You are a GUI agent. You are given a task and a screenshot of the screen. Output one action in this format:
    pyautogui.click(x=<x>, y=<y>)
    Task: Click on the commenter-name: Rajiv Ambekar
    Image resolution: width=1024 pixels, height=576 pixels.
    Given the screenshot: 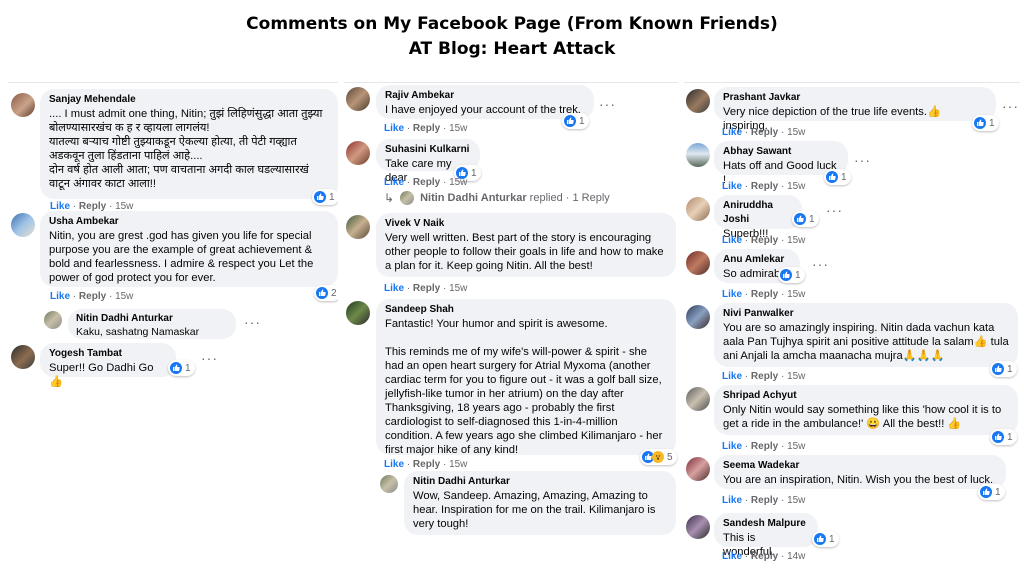 What is the action you would take?
    pyautogui.click(x=485, y=96)
    